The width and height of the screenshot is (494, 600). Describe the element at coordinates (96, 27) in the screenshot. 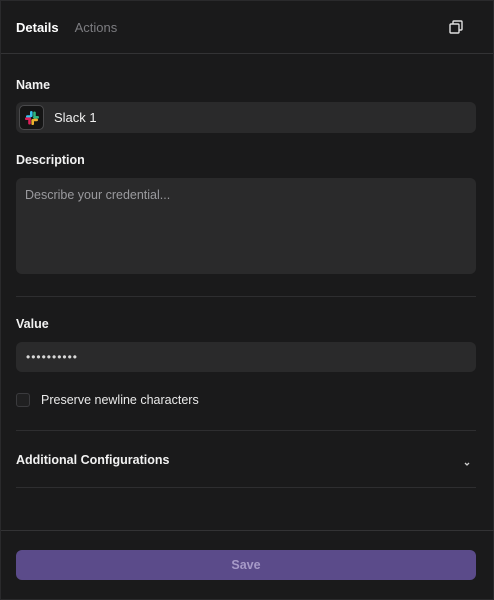

I see `tab-actions: Actions` at that location.